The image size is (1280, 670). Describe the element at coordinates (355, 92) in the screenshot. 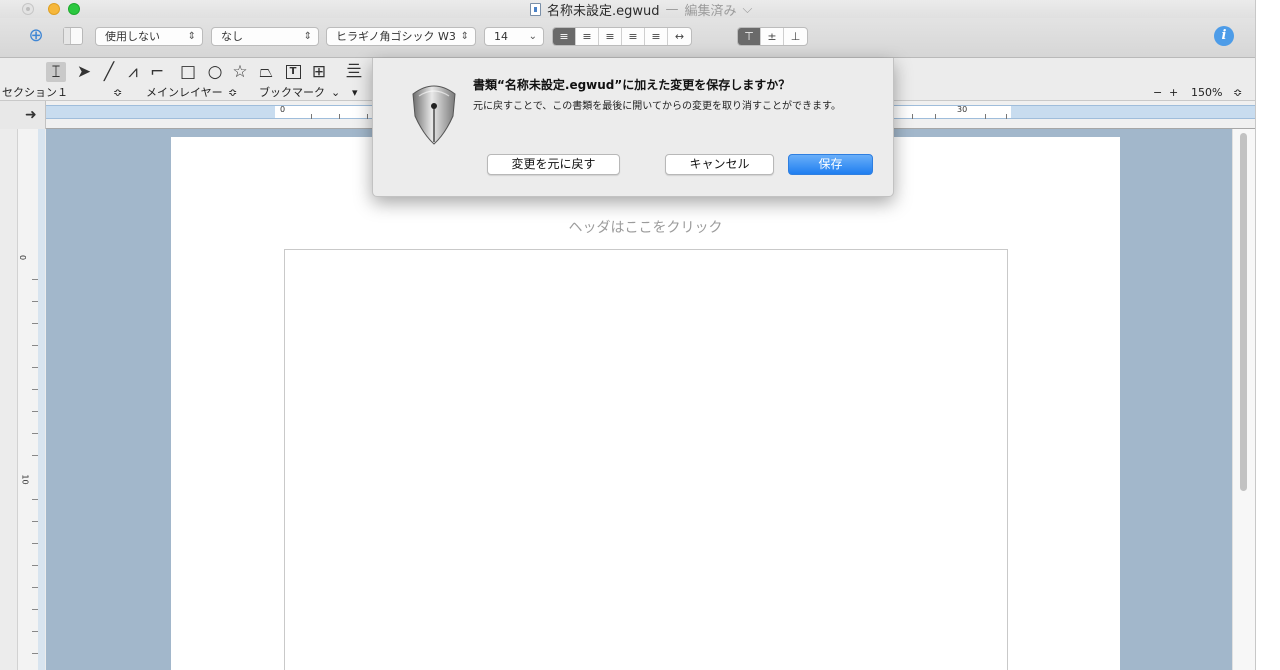

I see `triangle-down-icon: ▾` at that location.